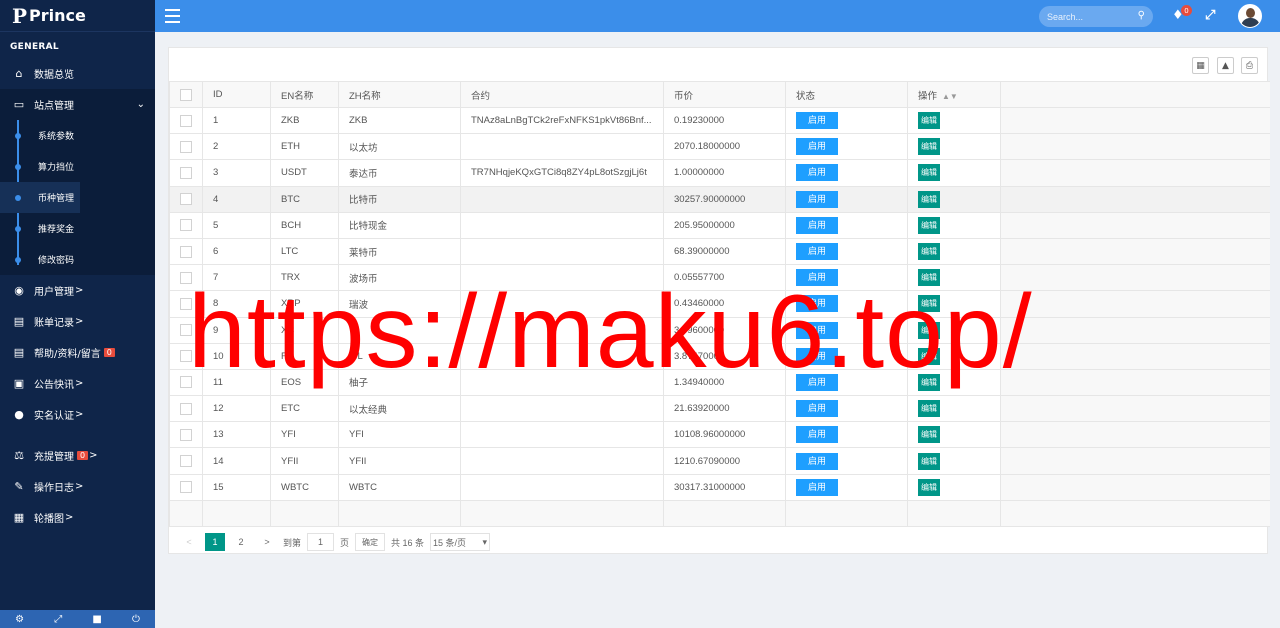 This screenshot has width=1280, height=628. What do you see at coordinates (77, 486) in the screenshot?
I see `sidebar-item-operation-log: ✎ 操作日志 >` at bounding box center [77, 486].